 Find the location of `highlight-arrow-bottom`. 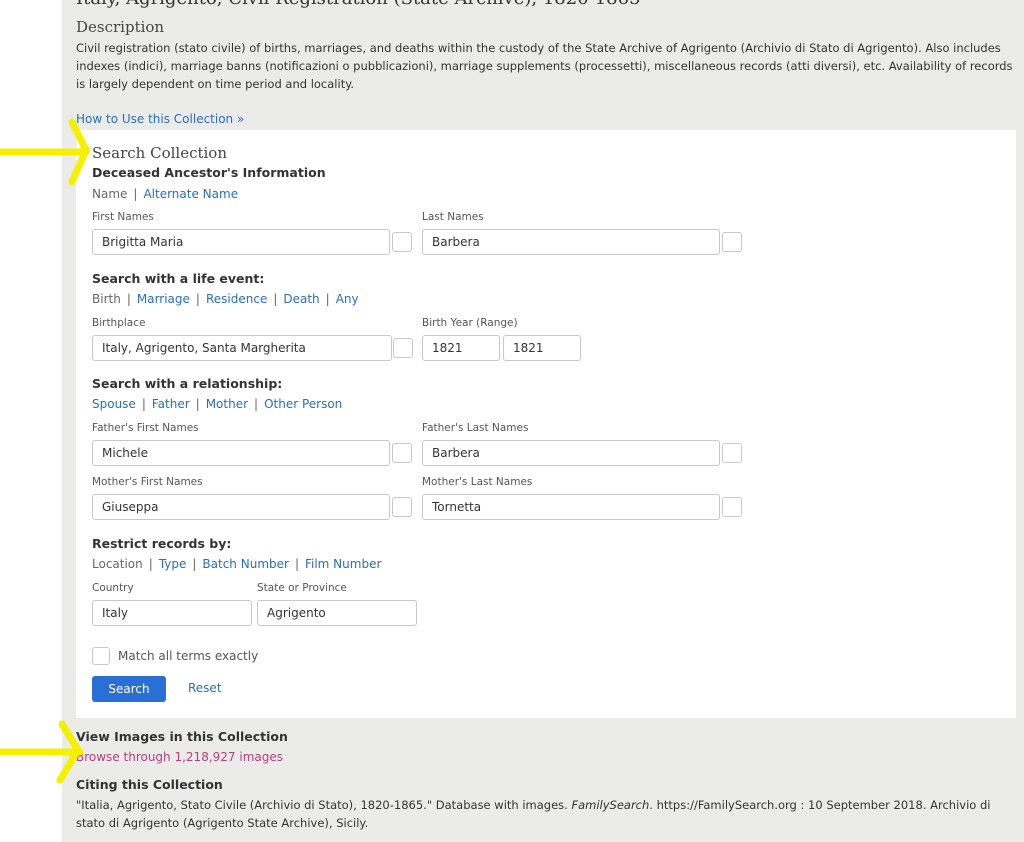

highlight-arrow-bottom is located at coordinates (42, 752).